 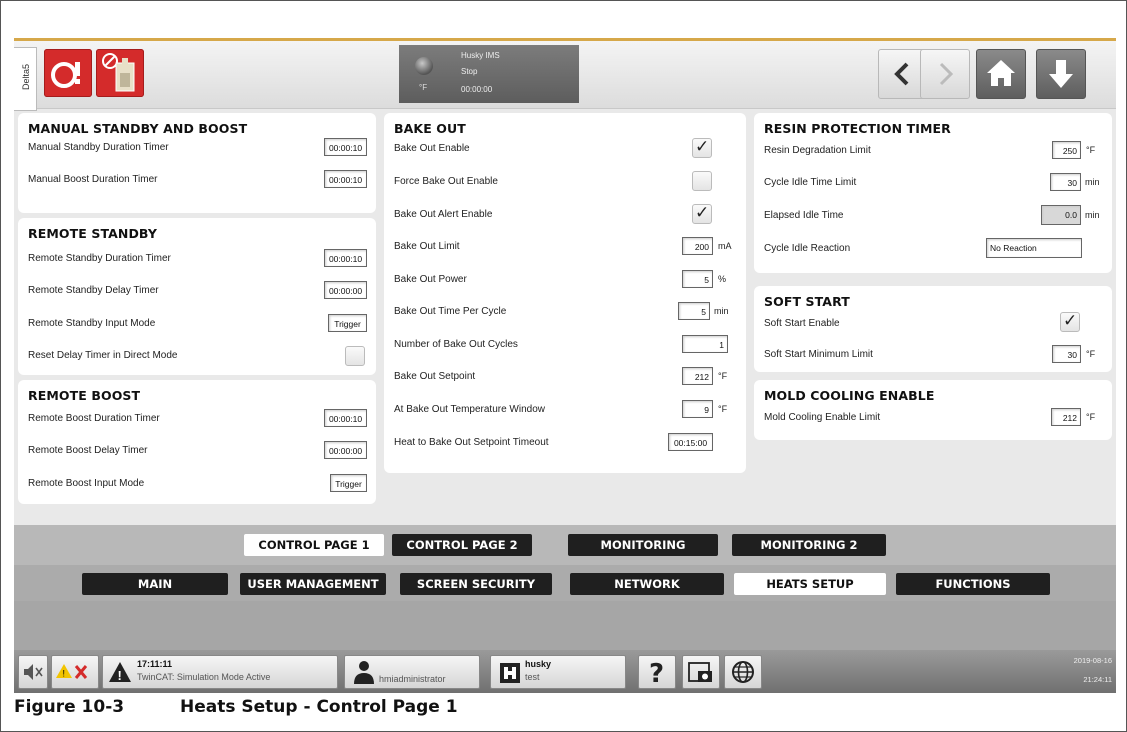 I want to click on remote-boost-duration-input: 00:00:10, so click(x=345, y=418).